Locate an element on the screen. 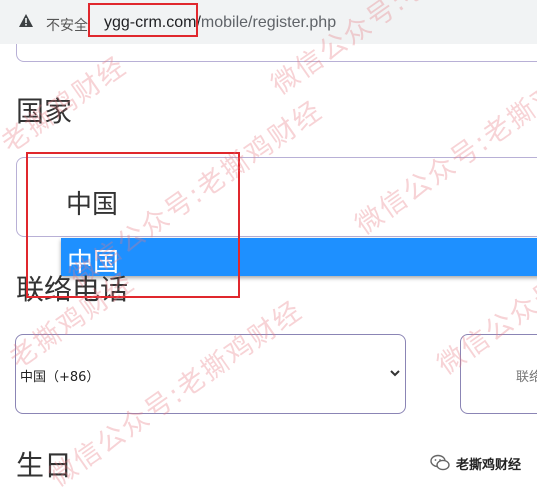 Image resolution: width=537 pixels, height=494 pixels. security-label: 不安全 is located at coordinates (67, 25).